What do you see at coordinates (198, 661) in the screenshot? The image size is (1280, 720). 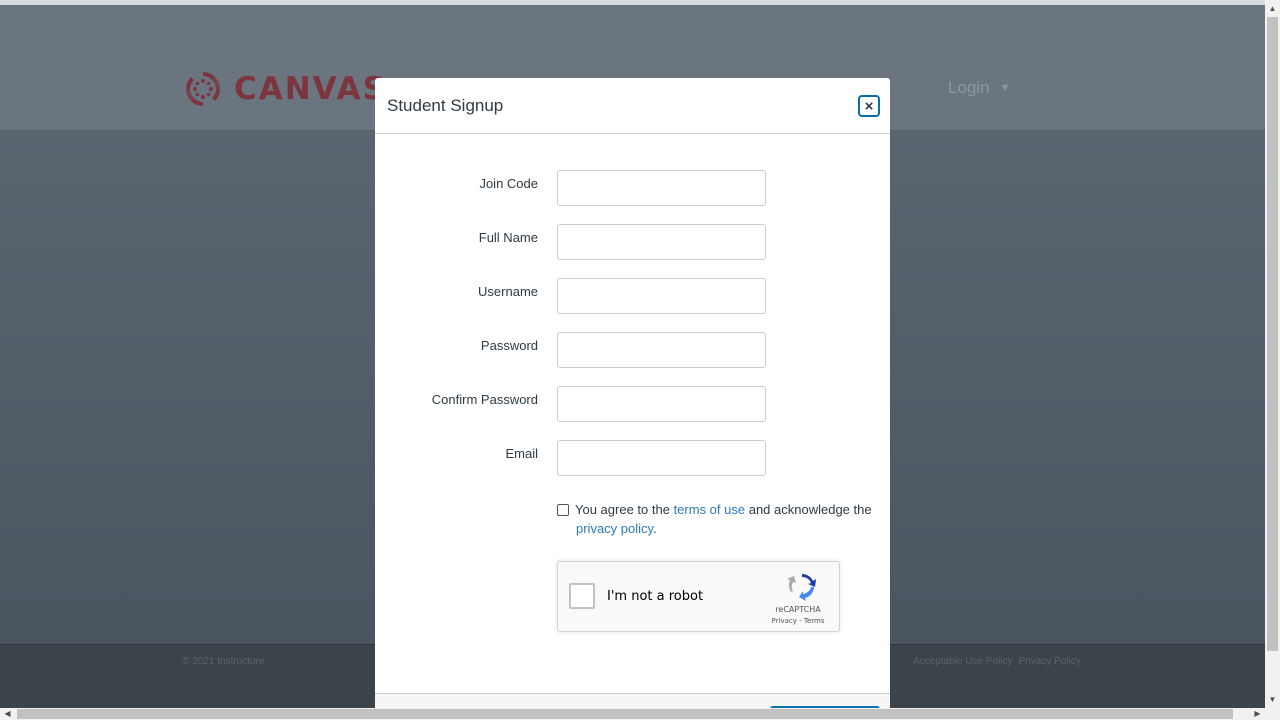 I see `copyright-text: © 2021` at bounding box center [198, 661].